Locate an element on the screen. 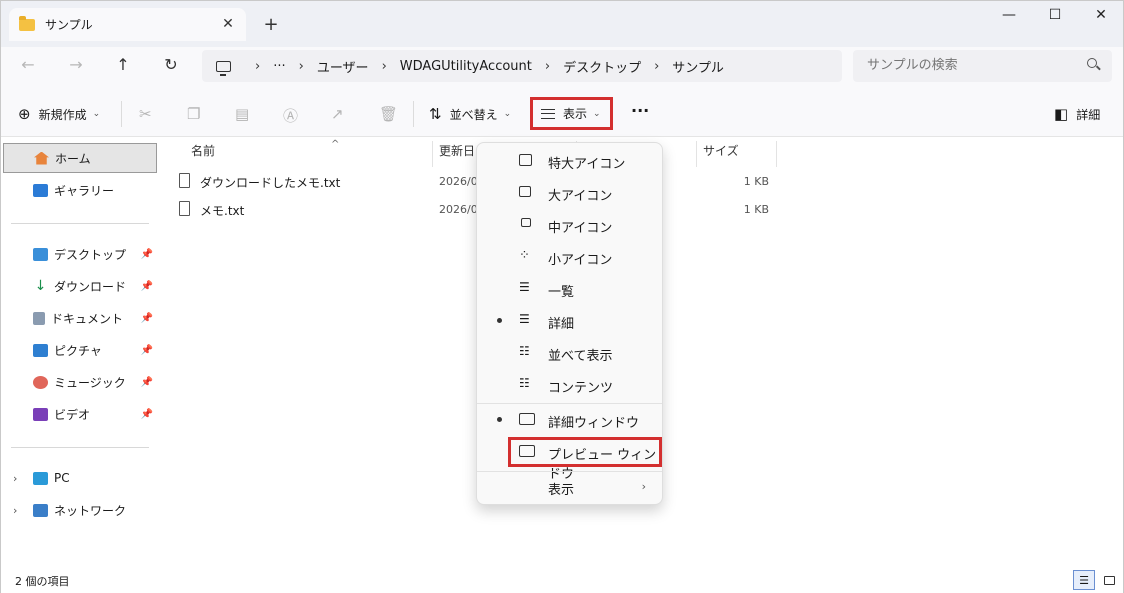 The width and height of the screenshot is (1124, 593). minimize-button: — is located at coordinates (1009, 17).